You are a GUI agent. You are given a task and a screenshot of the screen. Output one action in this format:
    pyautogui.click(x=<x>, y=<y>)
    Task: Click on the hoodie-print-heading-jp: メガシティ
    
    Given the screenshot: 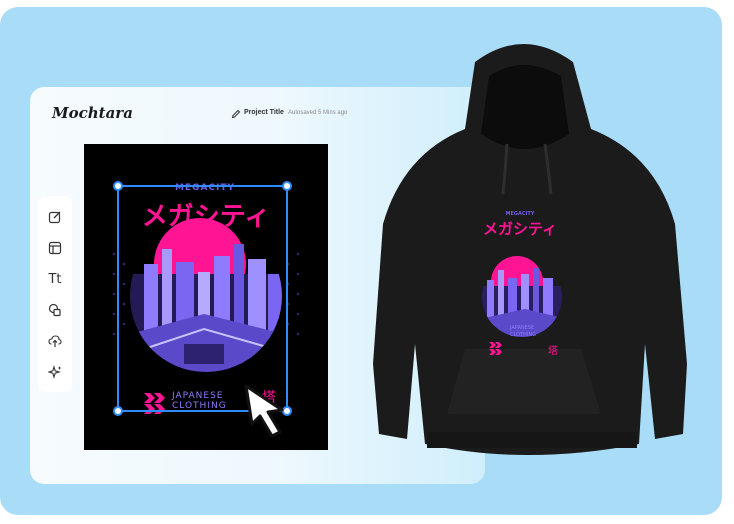 What is the action you would take?
    pyautogui.click(x=520, y=229)
    